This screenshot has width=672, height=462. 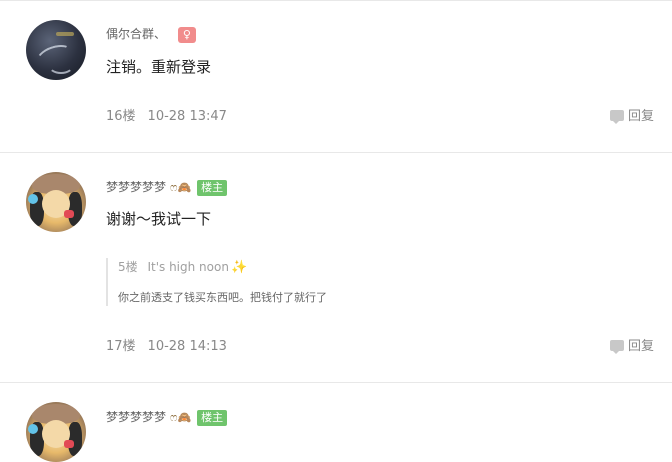 I want to click on floor-number: 16楼, so click(x=121, y=116).